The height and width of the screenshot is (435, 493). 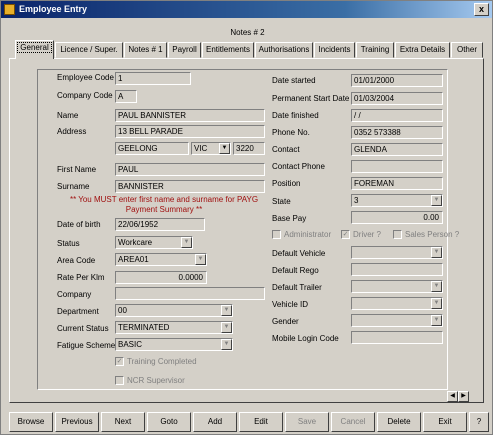 What do you see at coordinates (397, 80) in the screenshot?
I see `date-started-field: 01/01/2000` at bounding box center [397, 80].